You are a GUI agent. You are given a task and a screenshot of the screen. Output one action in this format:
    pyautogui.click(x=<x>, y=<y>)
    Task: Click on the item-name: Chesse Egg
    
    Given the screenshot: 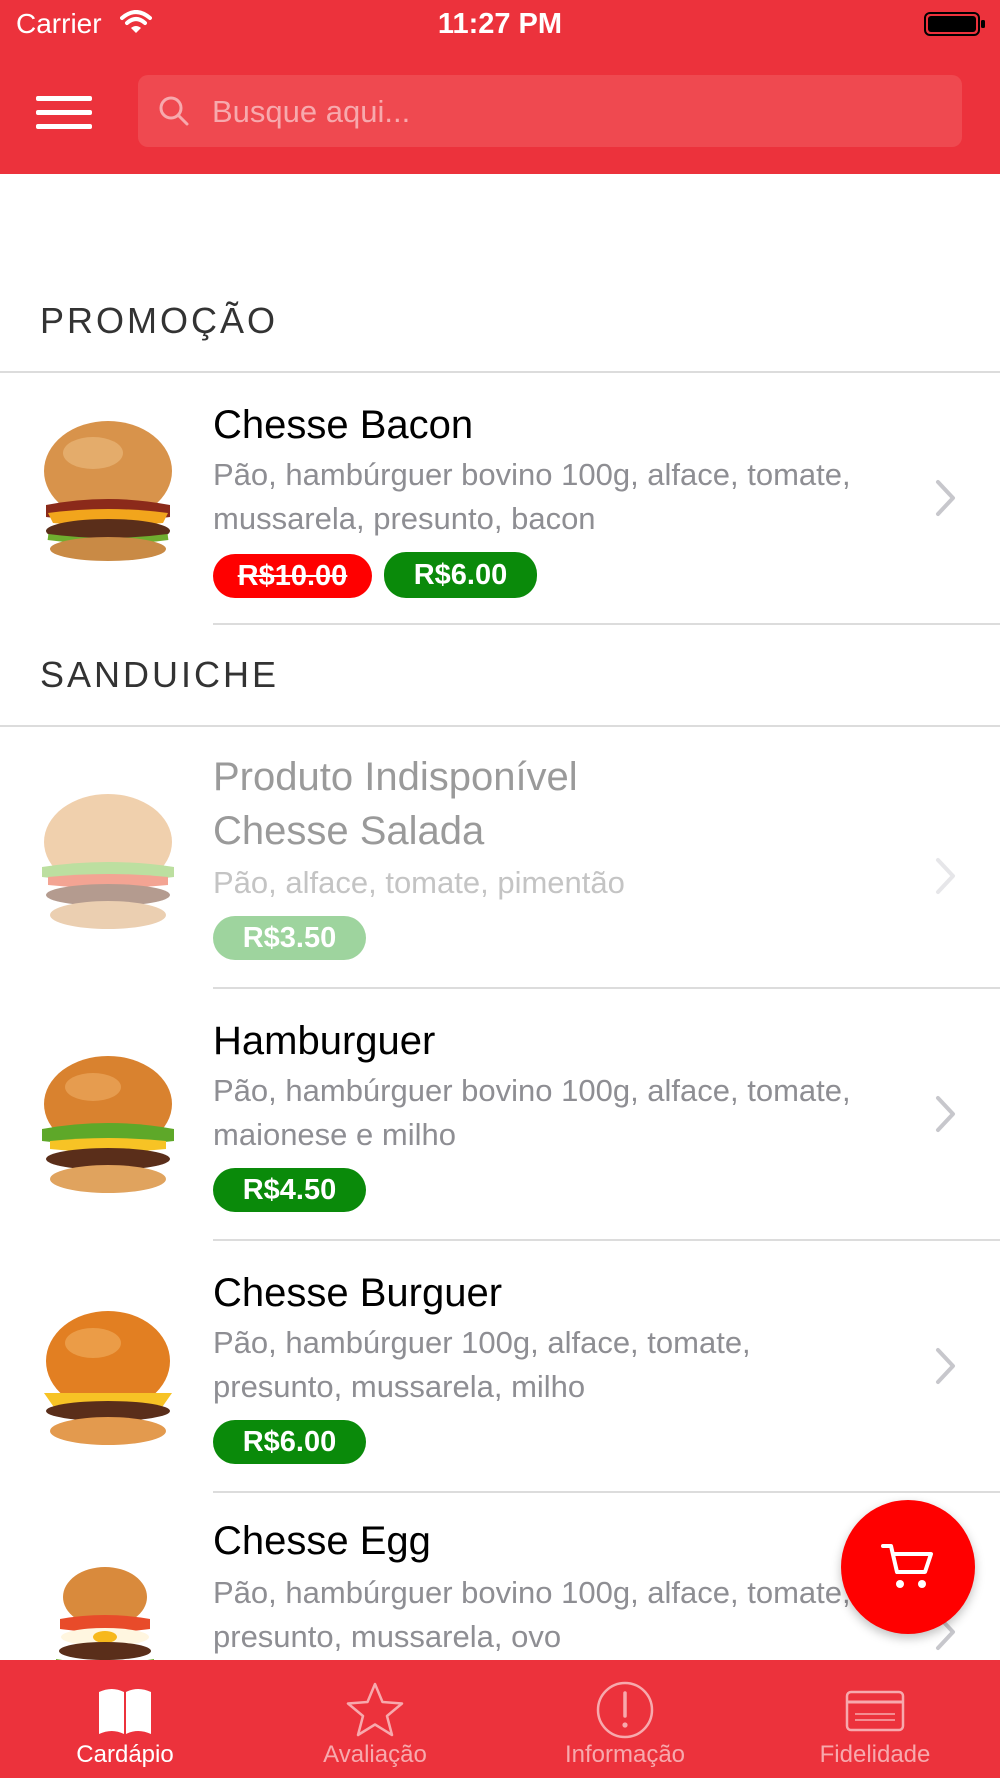 What is the action you would take?
    pyautogui.click(x=322, y=1541)
    